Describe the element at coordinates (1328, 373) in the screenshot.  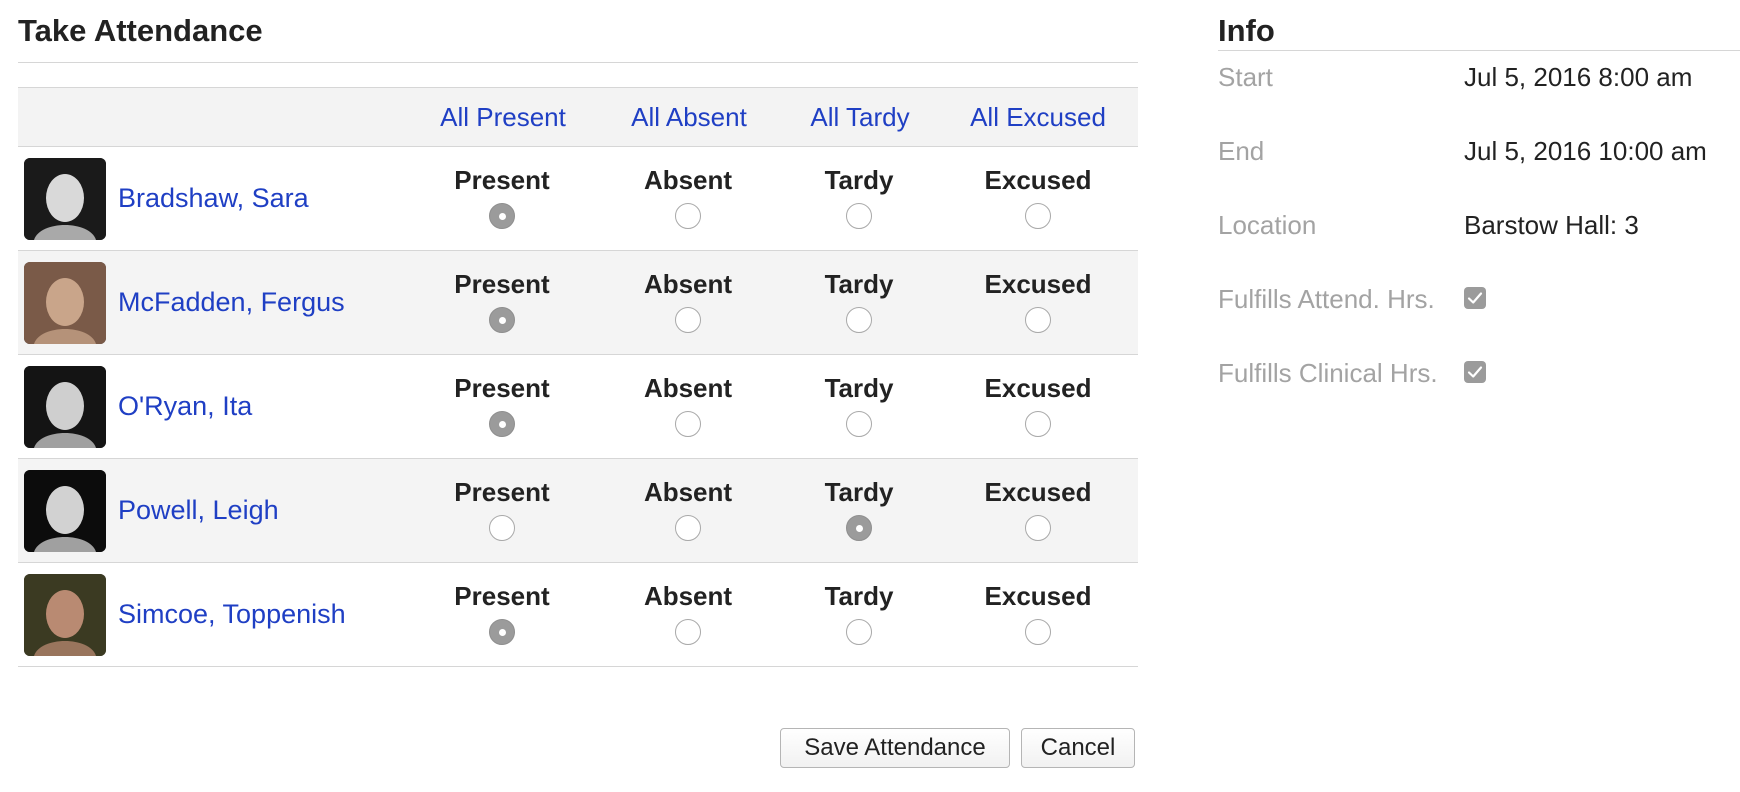
I see `clinical-hrs-label: Fulfills Clinical Hrs.` at that location.